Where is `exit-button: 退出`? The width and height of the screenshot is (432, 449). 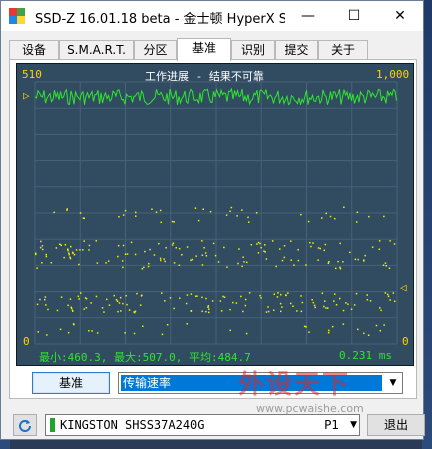 exit-button: 退出 is located at coordinates (396, 425).